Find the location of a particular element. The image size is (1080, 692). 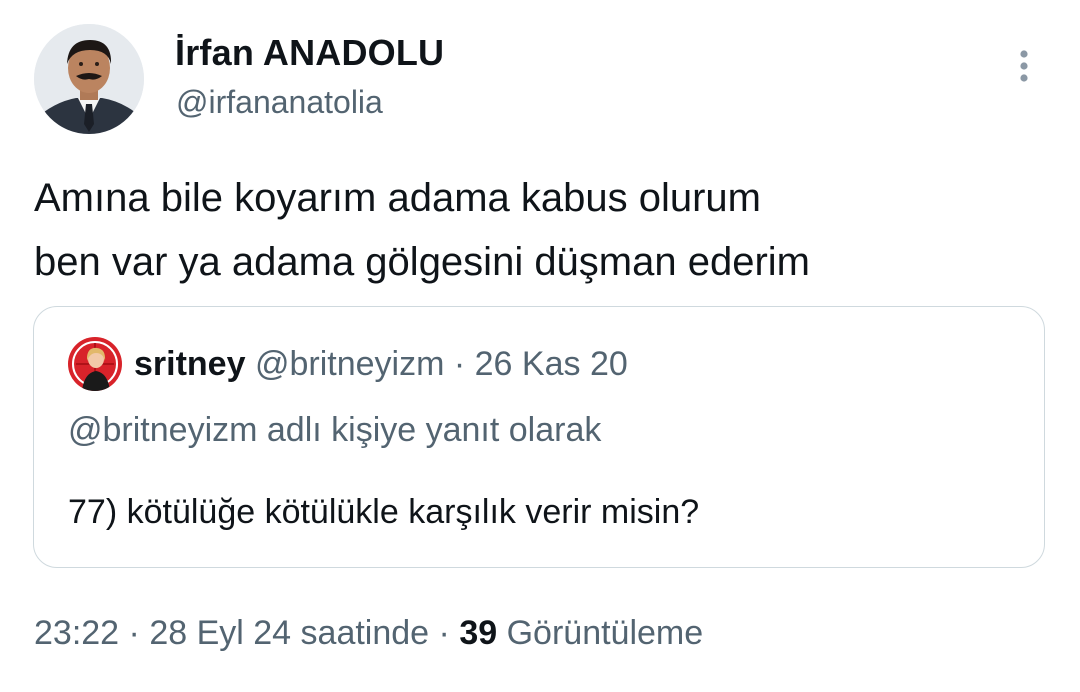

quoted-date: 26 Kas 20 is located at coordinates (551, 364).